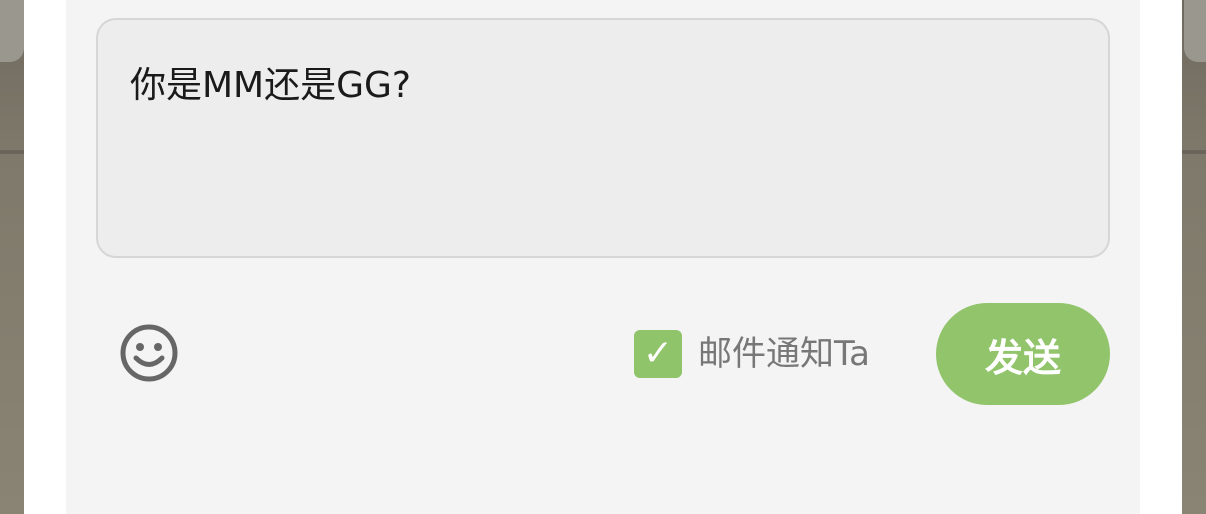 Image resolution: width=1206 pixels, height=514 pixels. I want to click on email-notify-checkbox: ✓, so click(658, 354).